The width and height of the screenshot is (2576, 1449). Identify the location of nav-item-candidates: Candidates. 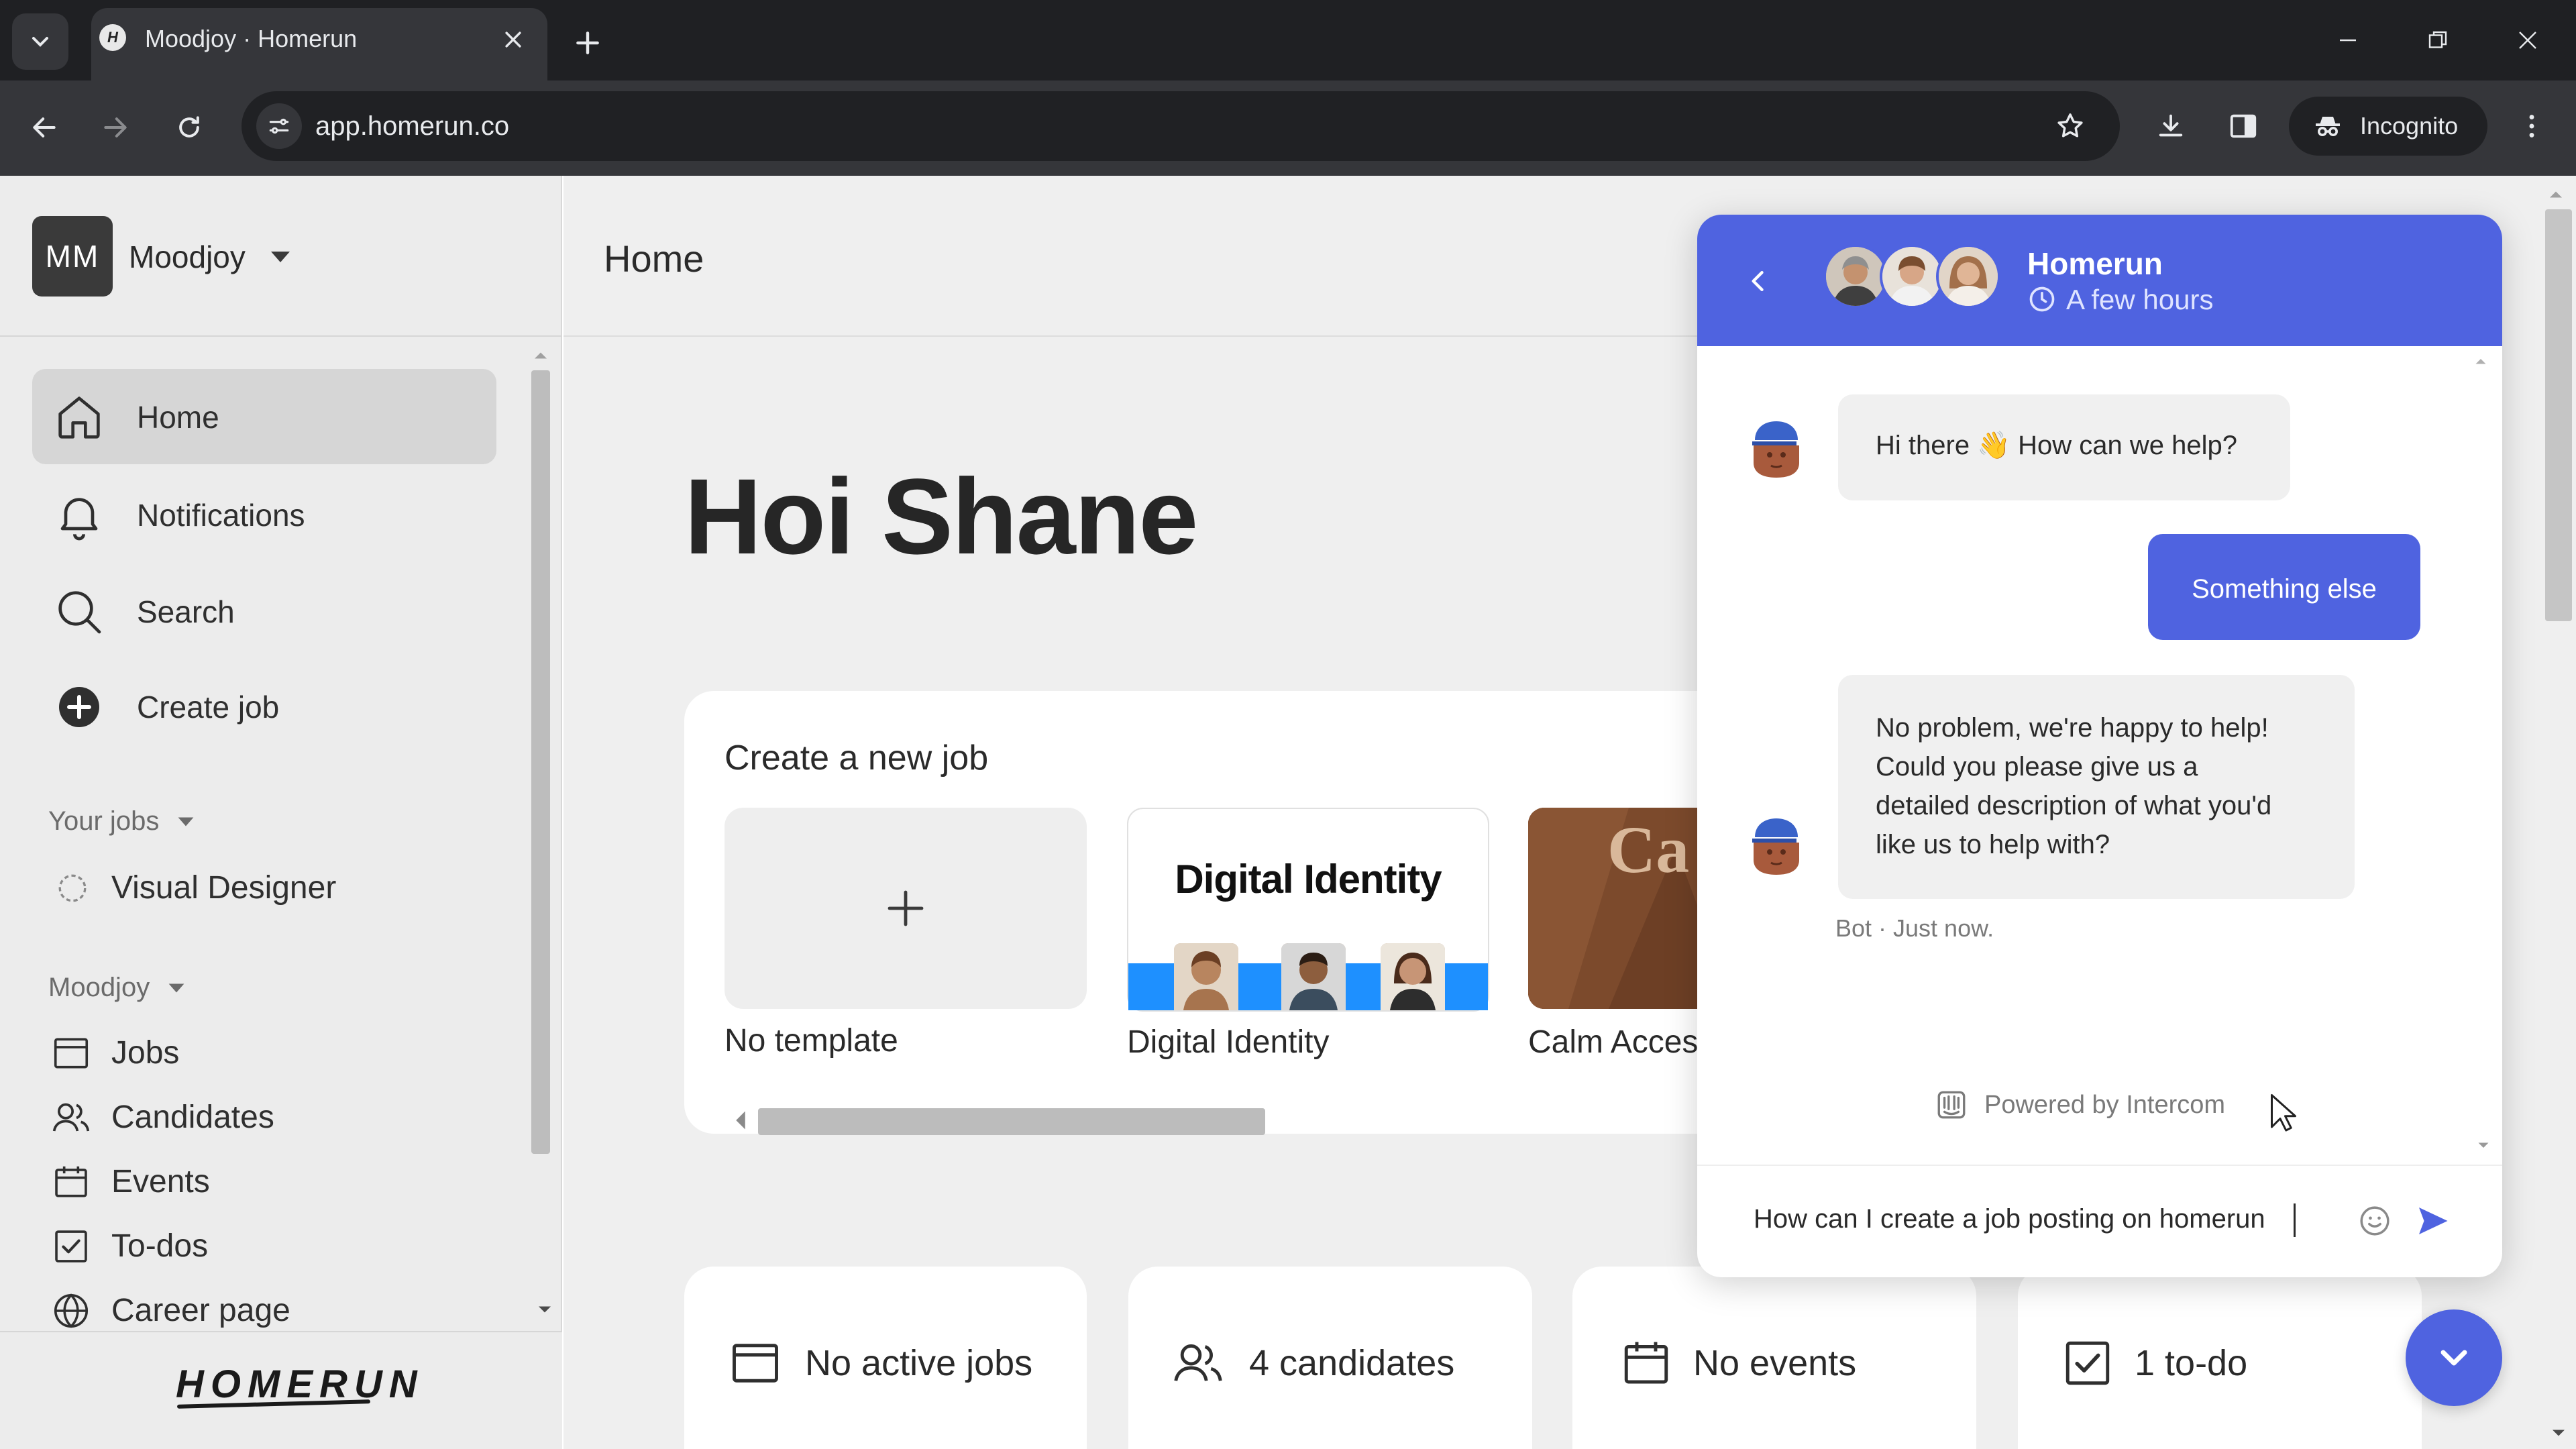
(192, 1117).